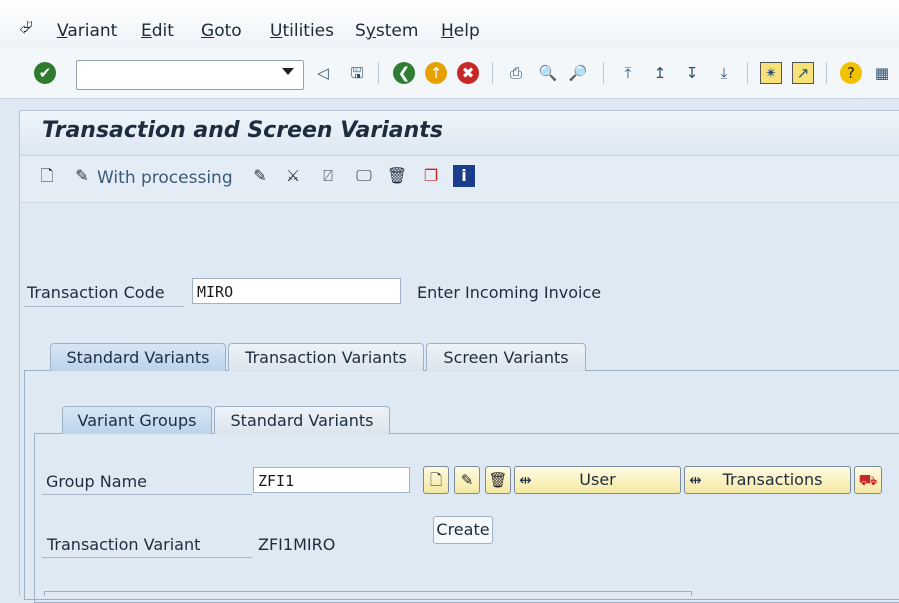  What do you see at coordinates (767, 480) in the screenshot?
I see `transactions-button: ⇹ Transactions` at bounding box center [767, 480].